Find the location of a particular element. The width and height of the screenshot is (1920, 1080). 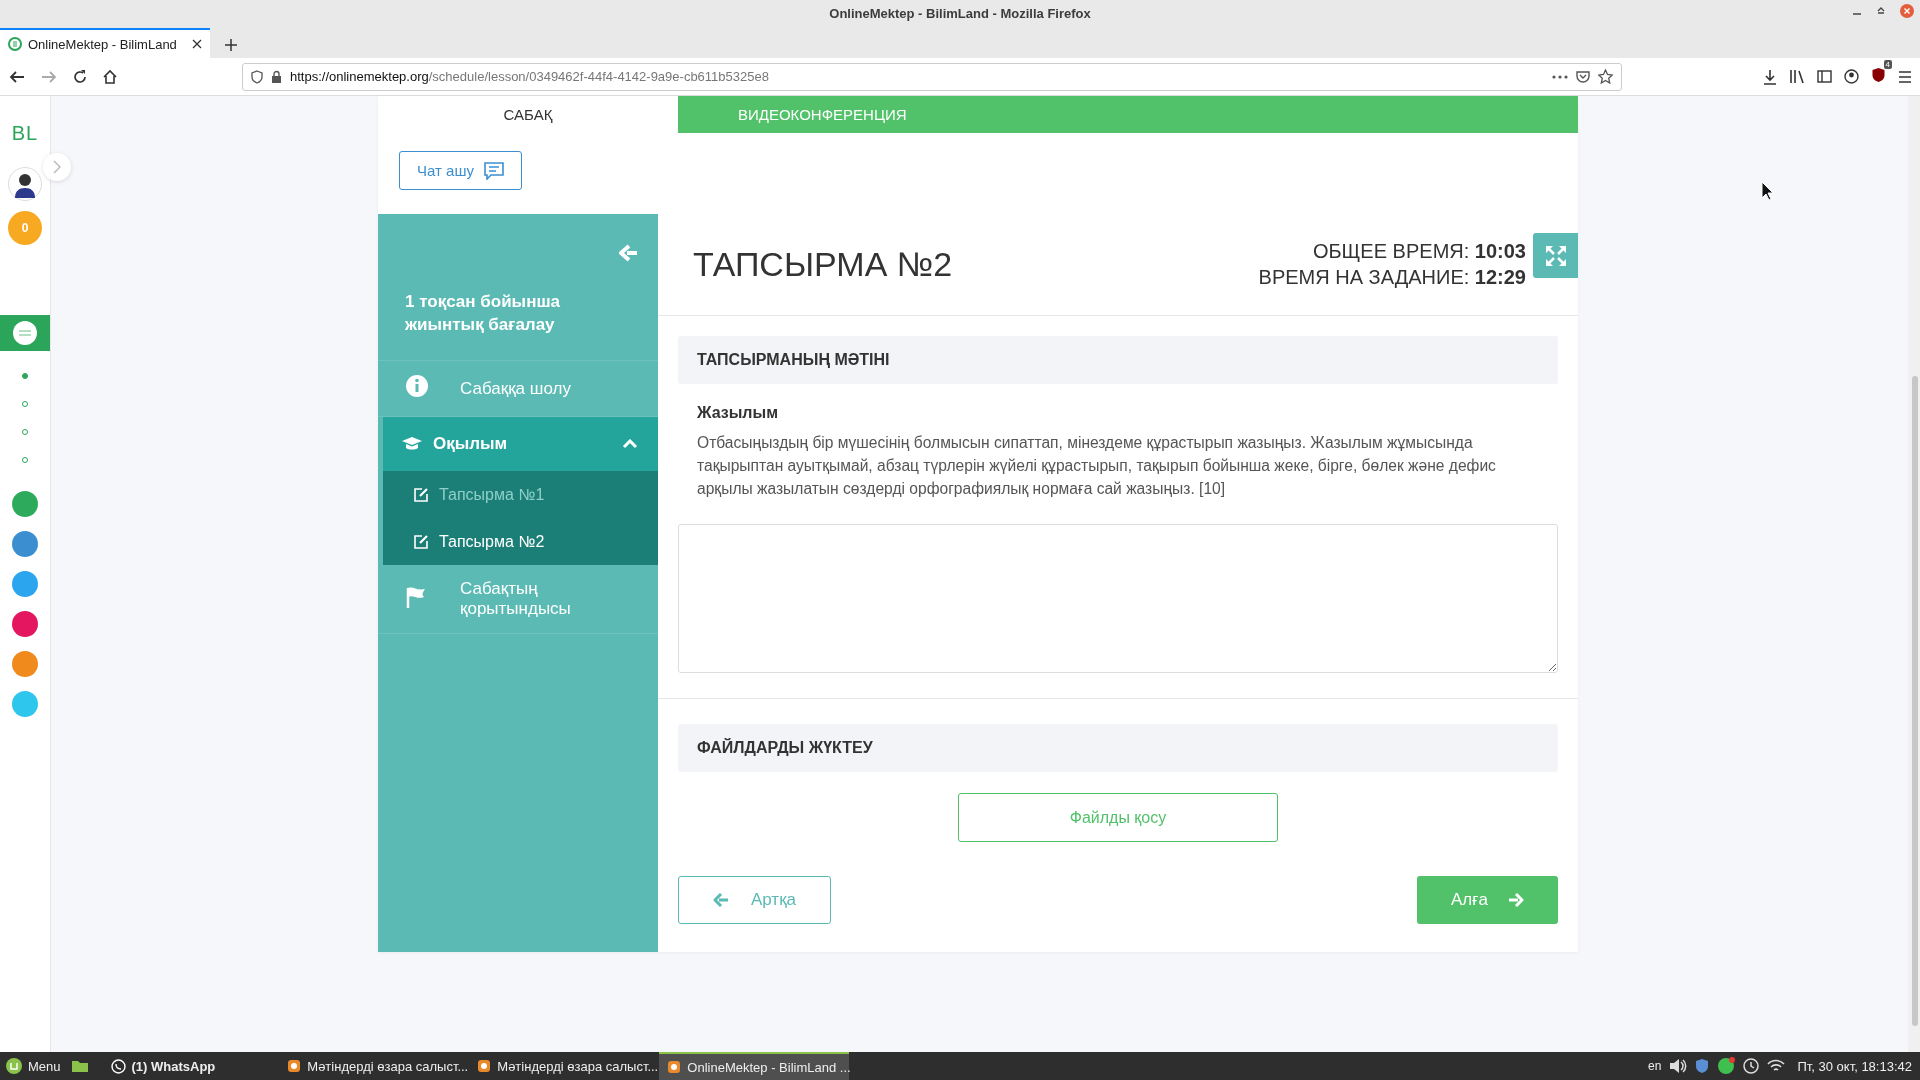

pocket-icon is located at coordinates (1583, 76).